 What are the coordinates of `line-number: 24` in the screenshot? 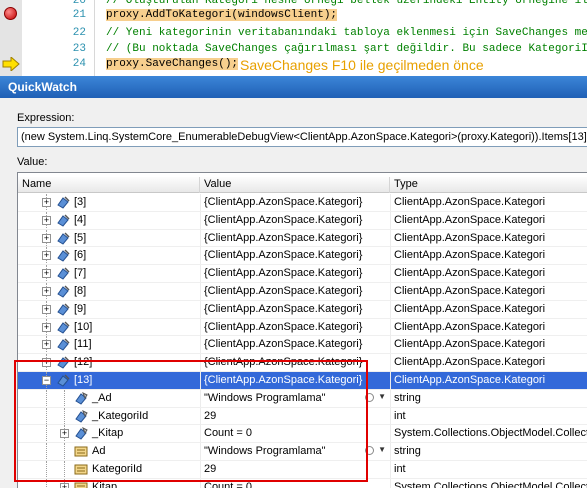 It's located at (79, 64).